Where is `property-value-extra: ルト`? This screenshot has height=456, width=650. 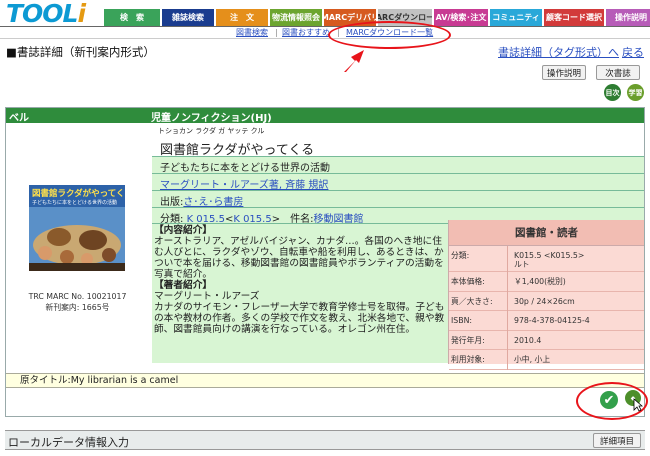 property-value-extra: ルト is located at coordinates (522, 264).